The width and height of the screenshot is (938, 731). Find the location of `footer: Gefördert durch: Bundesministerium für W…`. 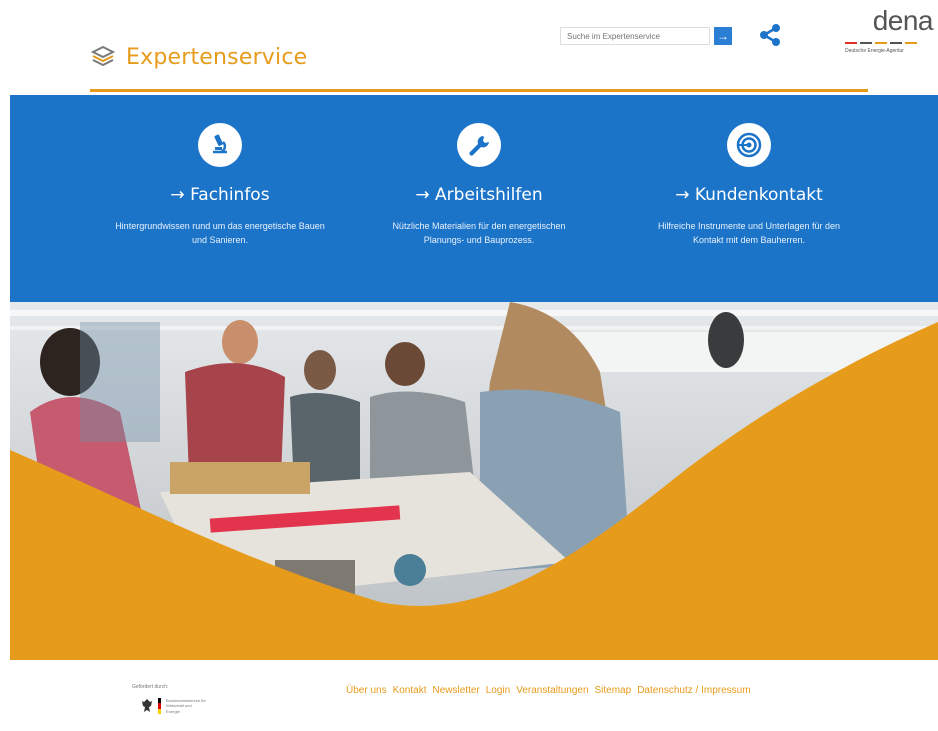

footer: Gefördert durch: Bundesministerium für W… is located at coordinates (469, 695).